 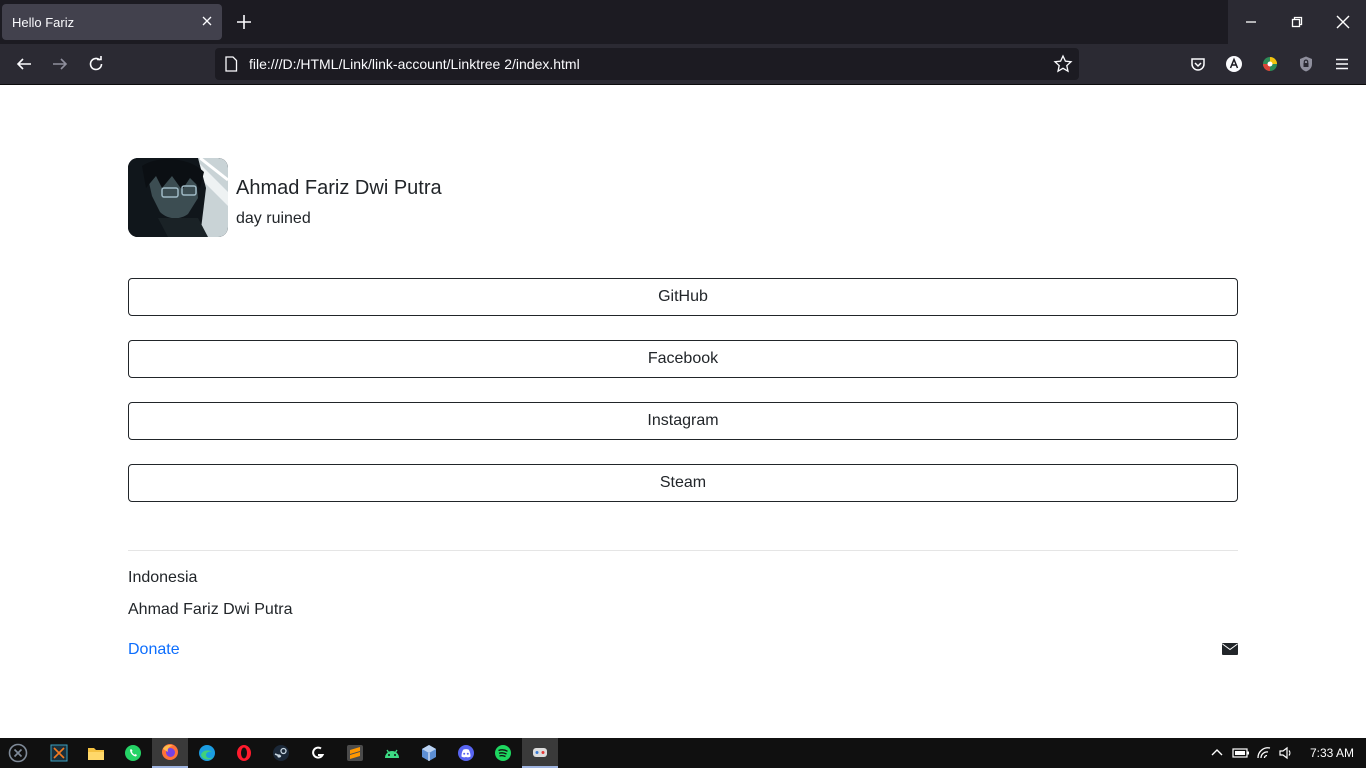 I want to click on new-tab-icon, so click(x=244, y=22).